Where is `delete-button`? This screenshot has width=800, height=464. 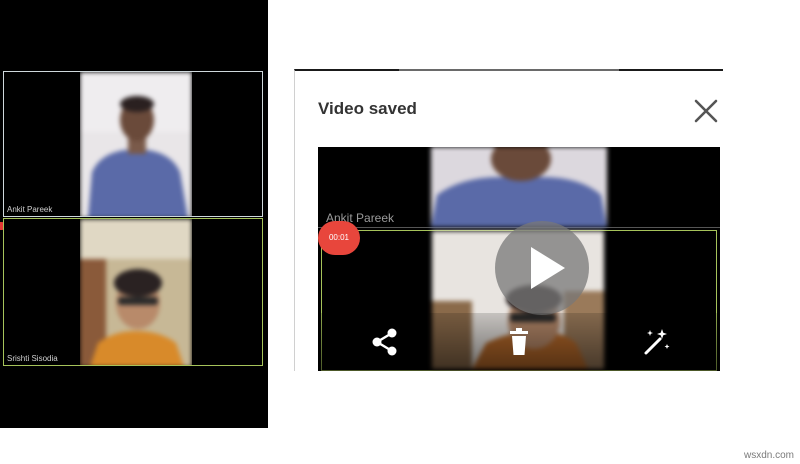 delete-button is located at coordinates (519, 342).